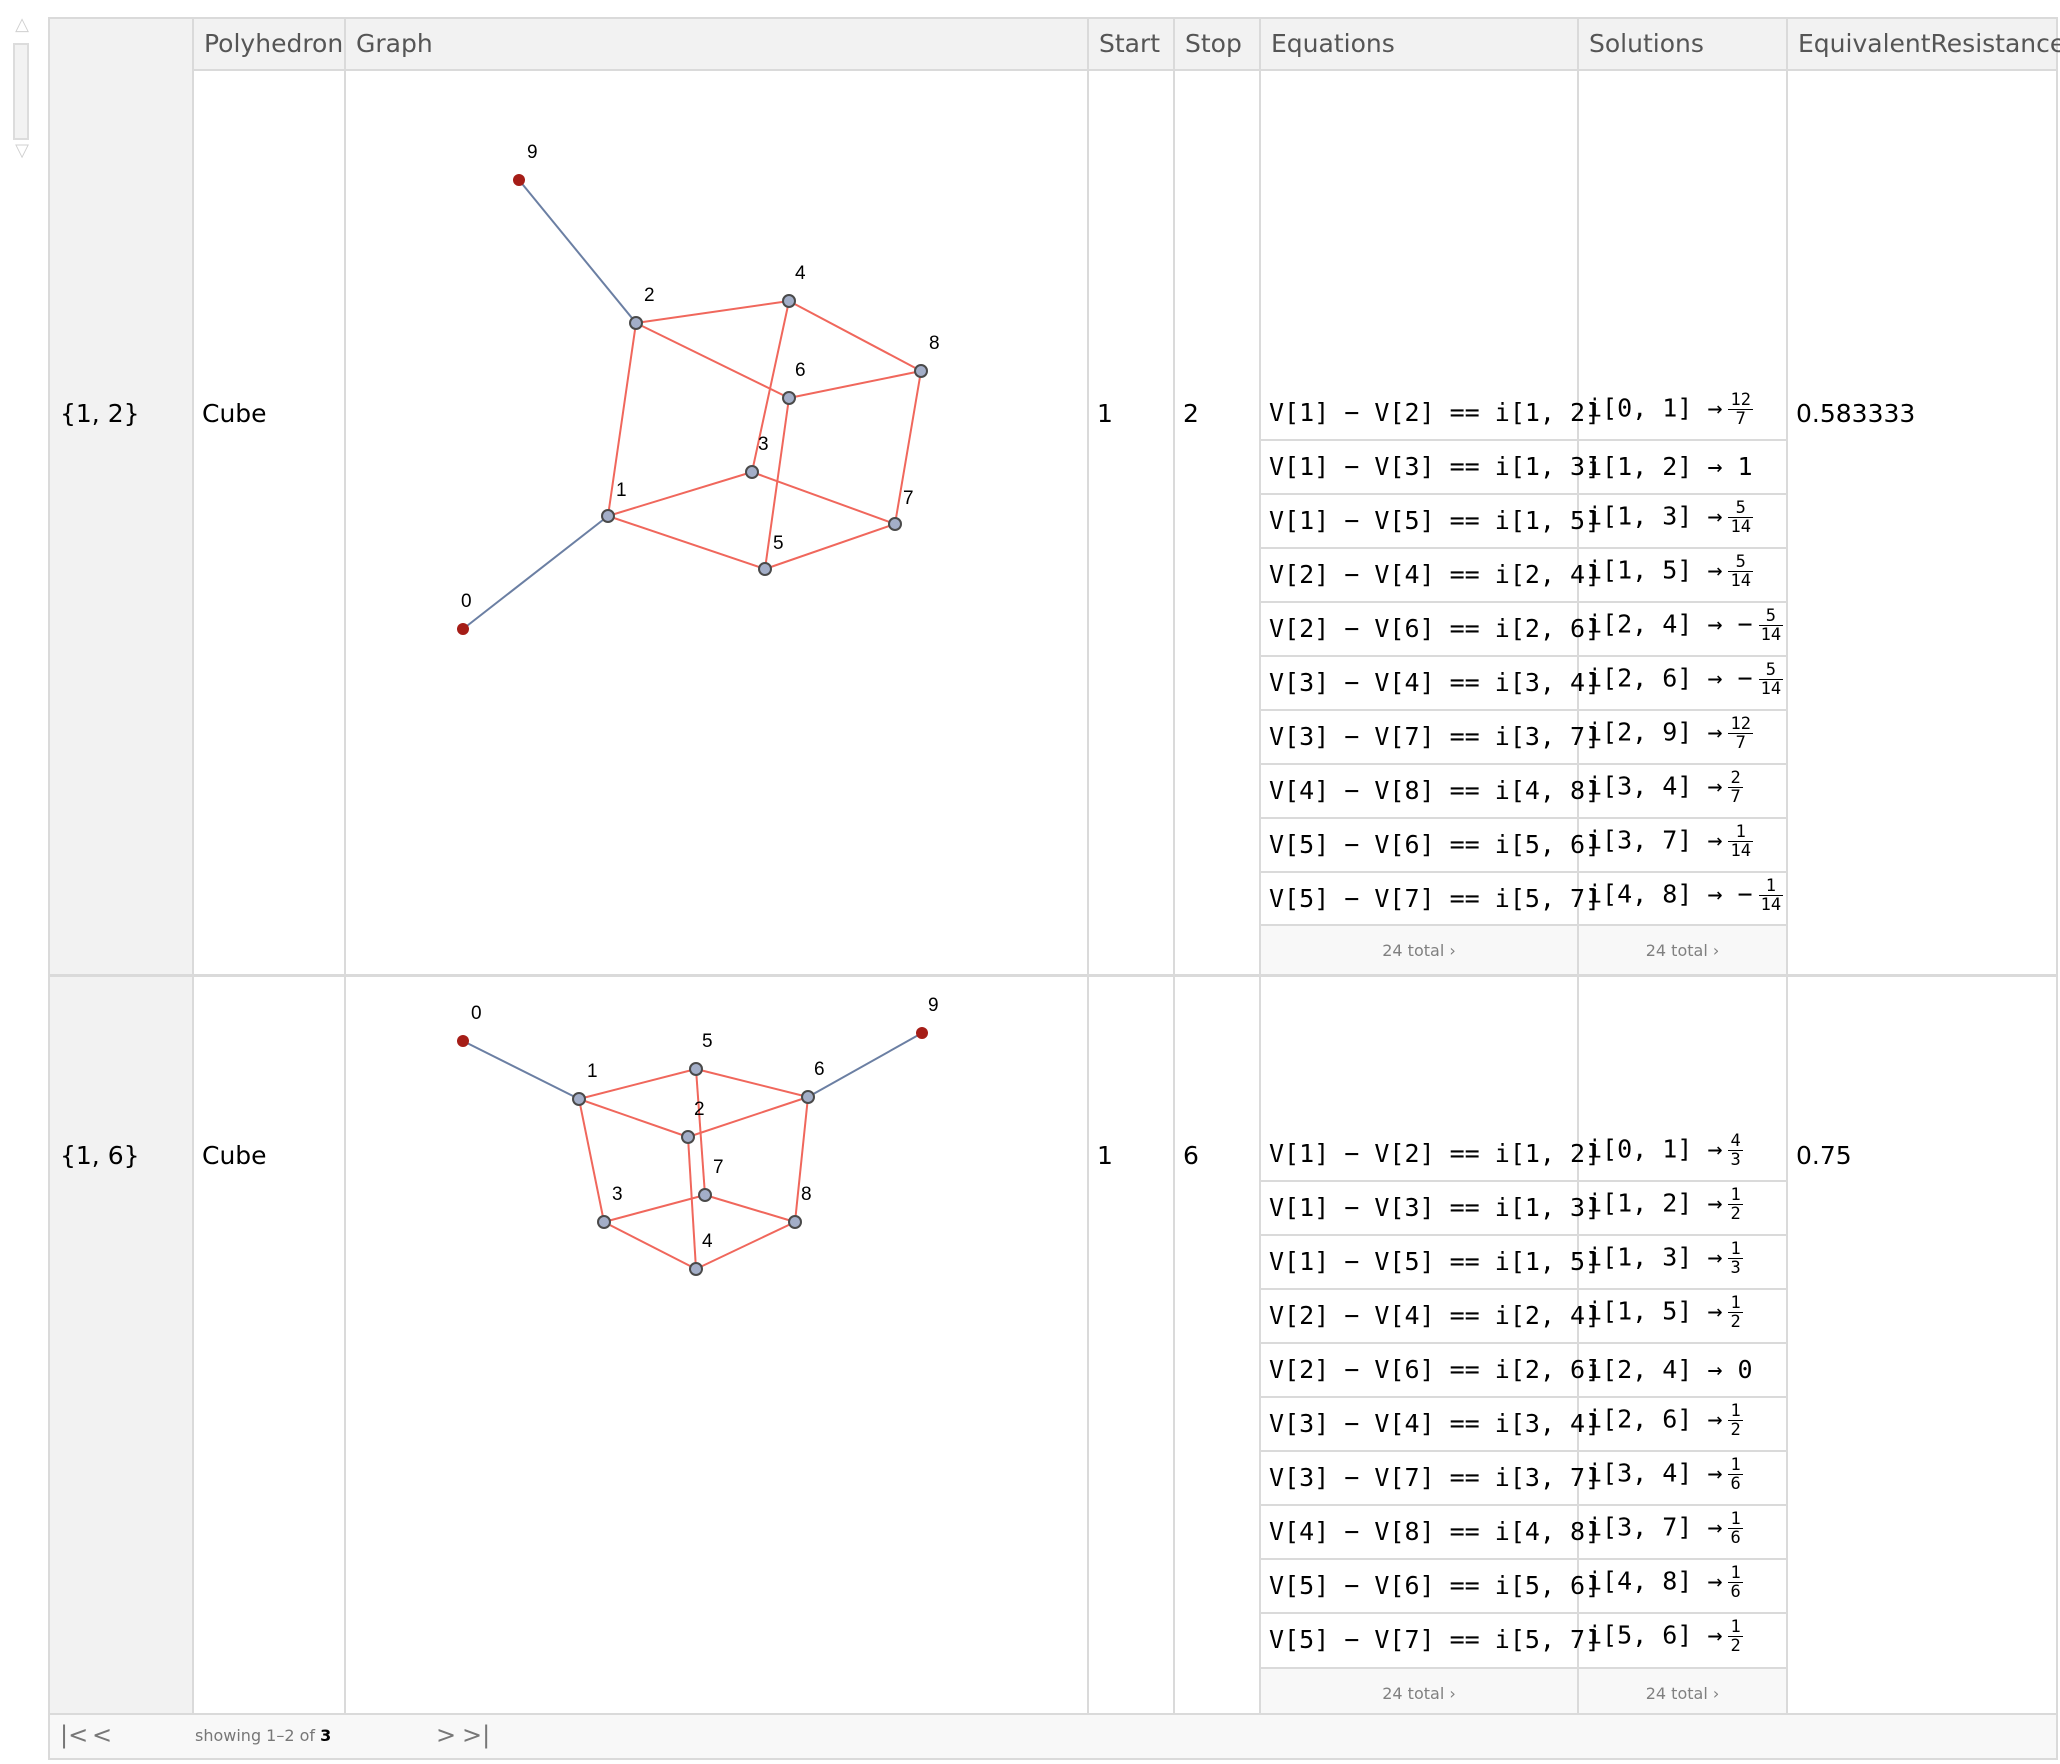  What do you see at coordinates (476, 1735) in the screenshot?
I see `last-page-icon: >|` at bounding box center [476, 1735].